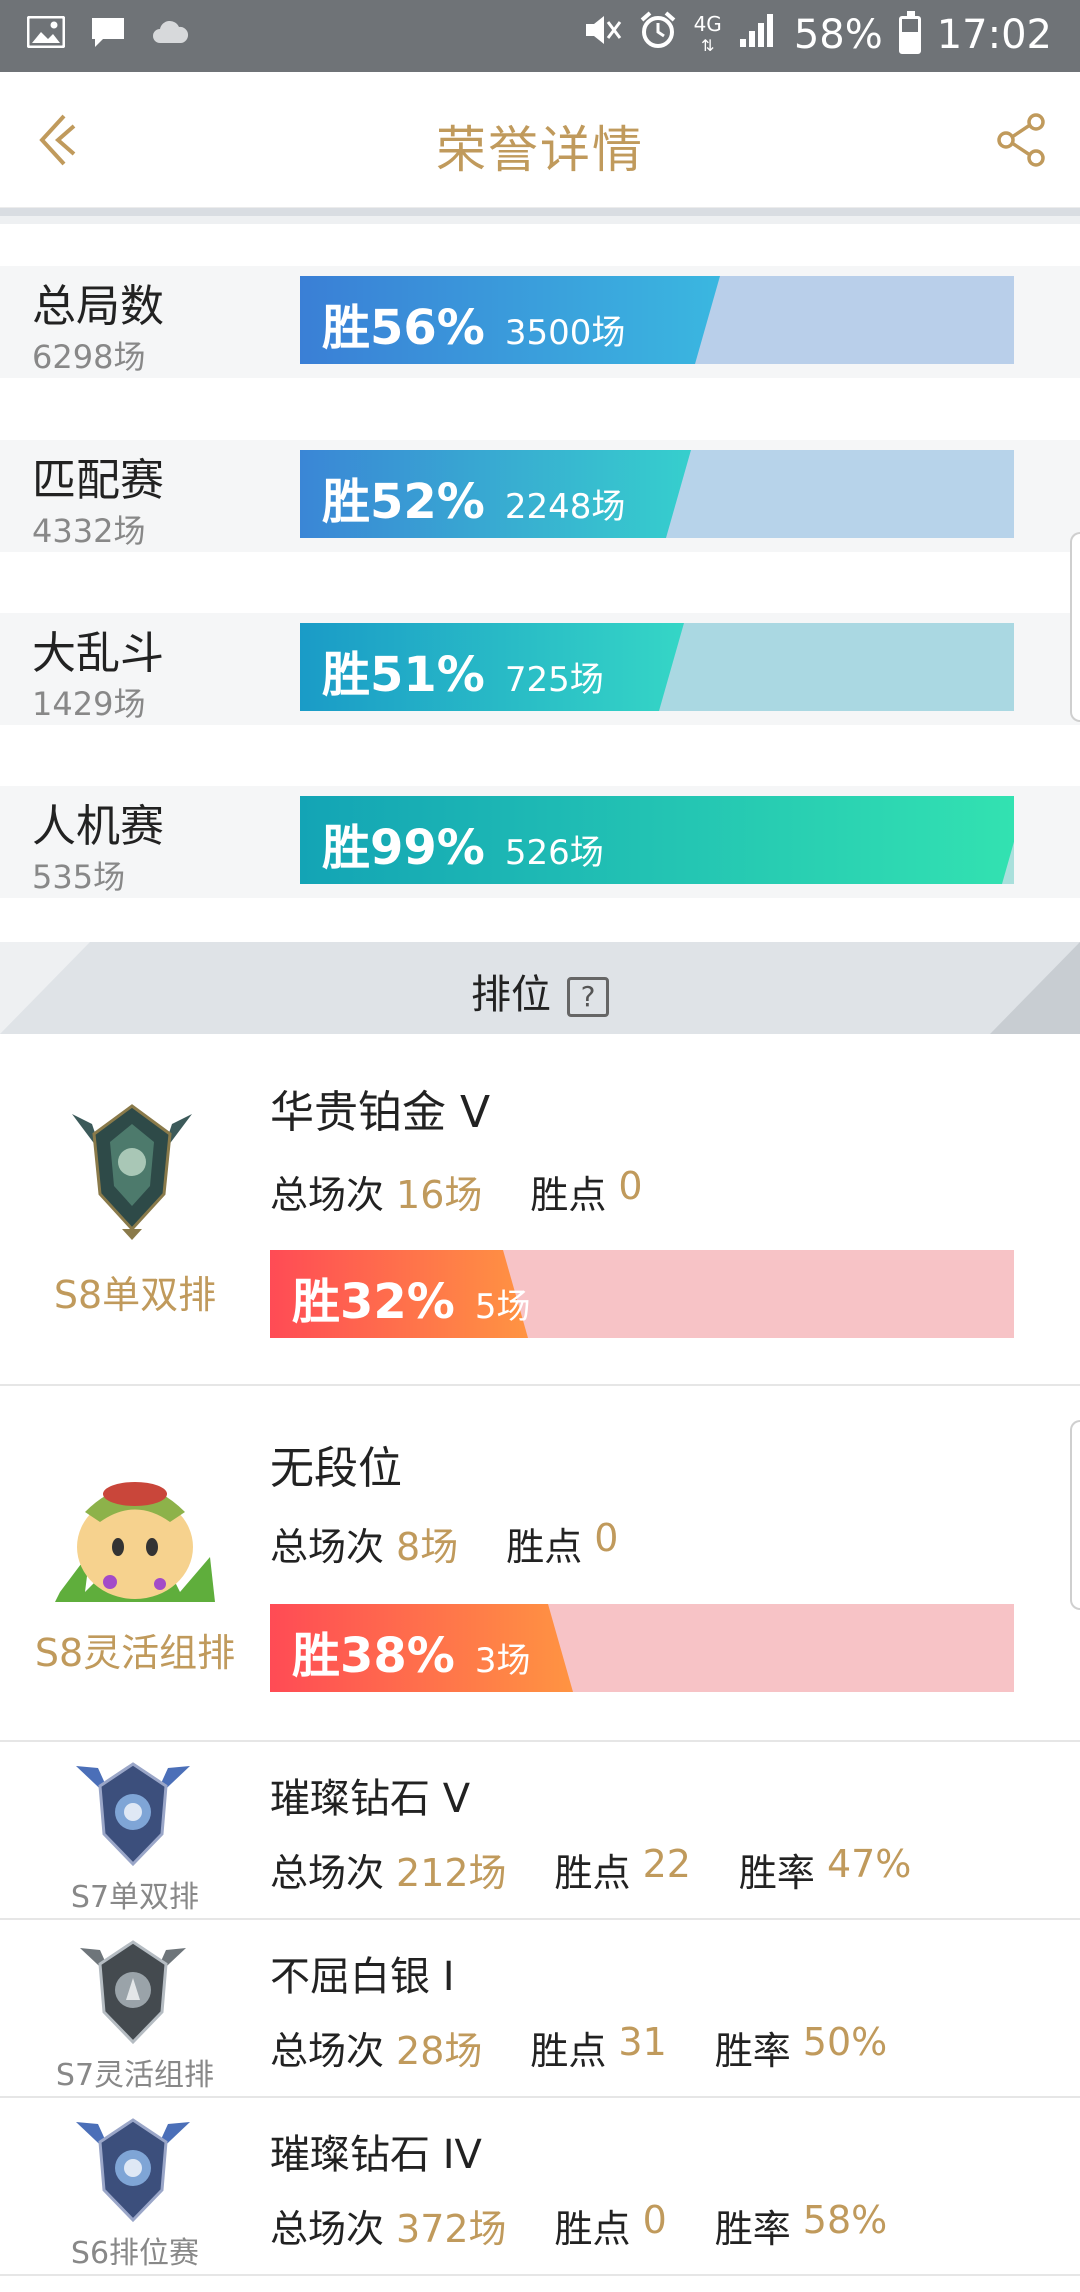 The image size is (1080, 2292). I want to click on points-value: 22, so click(666, 1864).